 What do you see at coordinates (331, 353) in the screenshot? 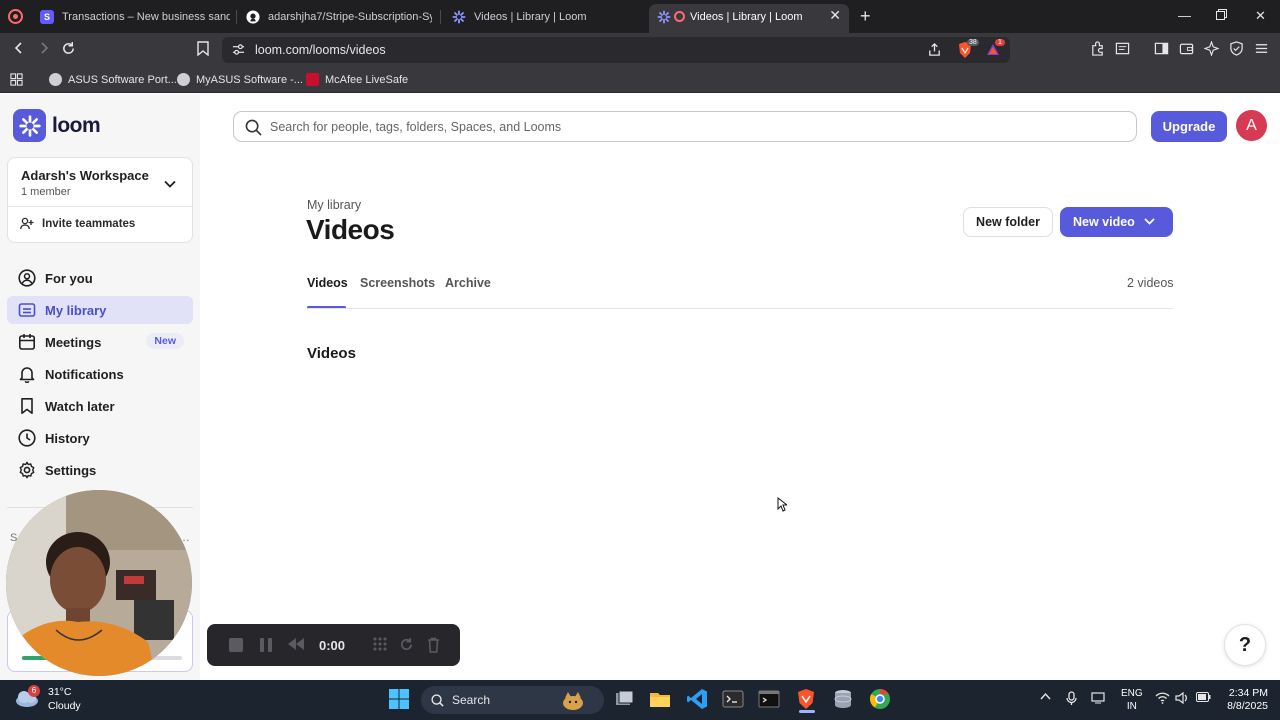
I see `section-heading-videos: Videos` at bounding box center [331, 353].